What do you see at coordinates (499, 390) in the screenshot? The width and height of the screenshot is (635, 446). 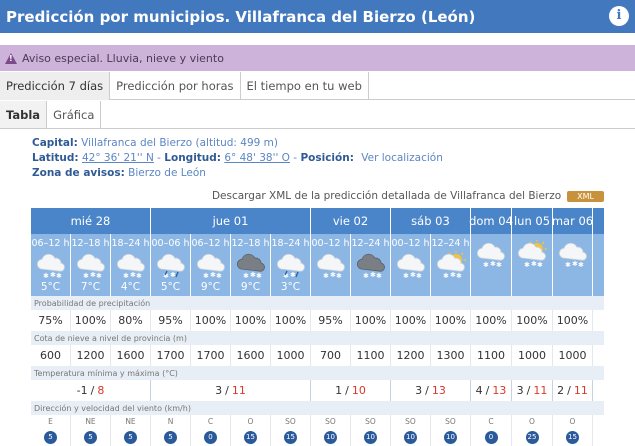 I see `temp-max: 13` at bounding box center [499, 390].